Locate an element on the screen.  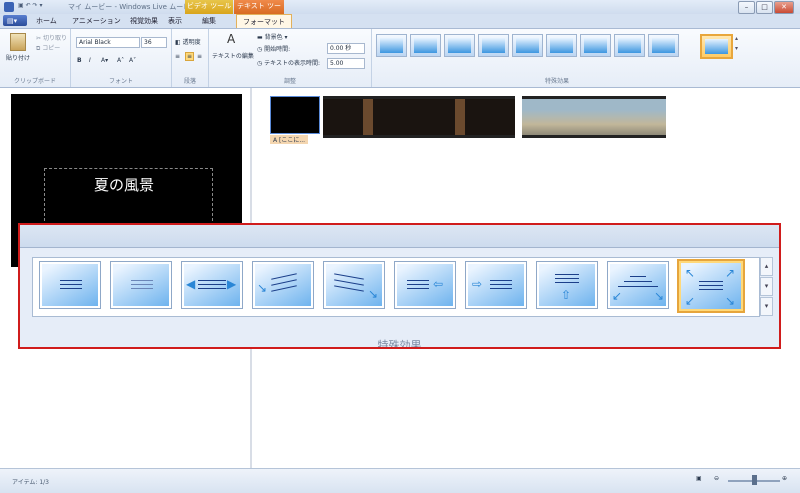
arrow-down-left-icon: ↙ is located at coordinates (690, 301).